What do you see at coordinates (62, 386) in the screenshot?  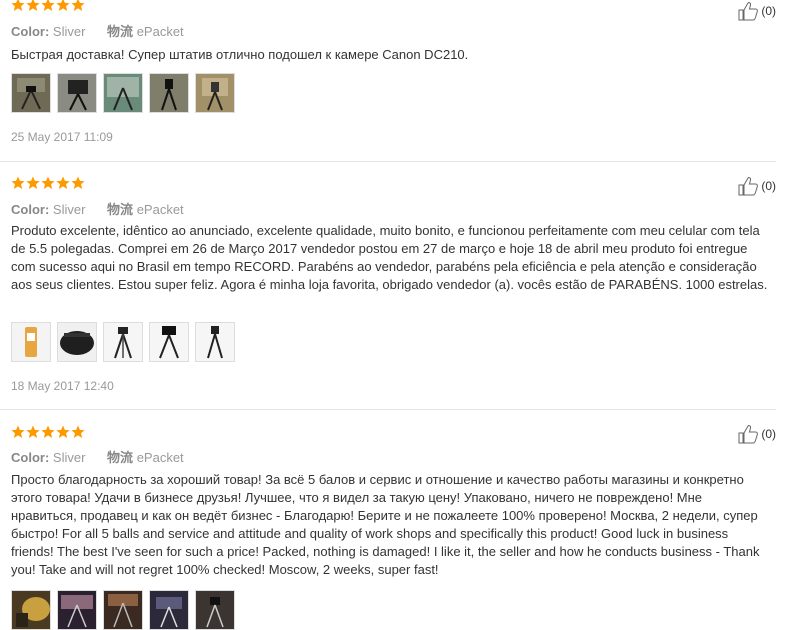 I see `review-date: 18 May 2017 12:40` at bounding box center [62, 386].